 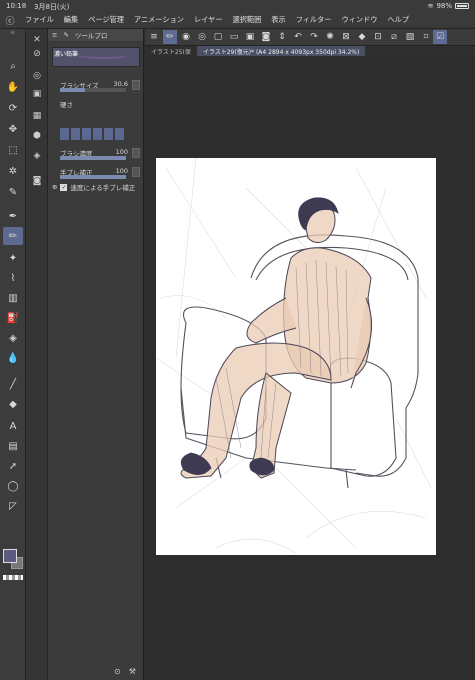 What do you see at coordinates (117, 671) in the screenshot?
I see `download-icon: ⊙` at bounding box center [117, 671].